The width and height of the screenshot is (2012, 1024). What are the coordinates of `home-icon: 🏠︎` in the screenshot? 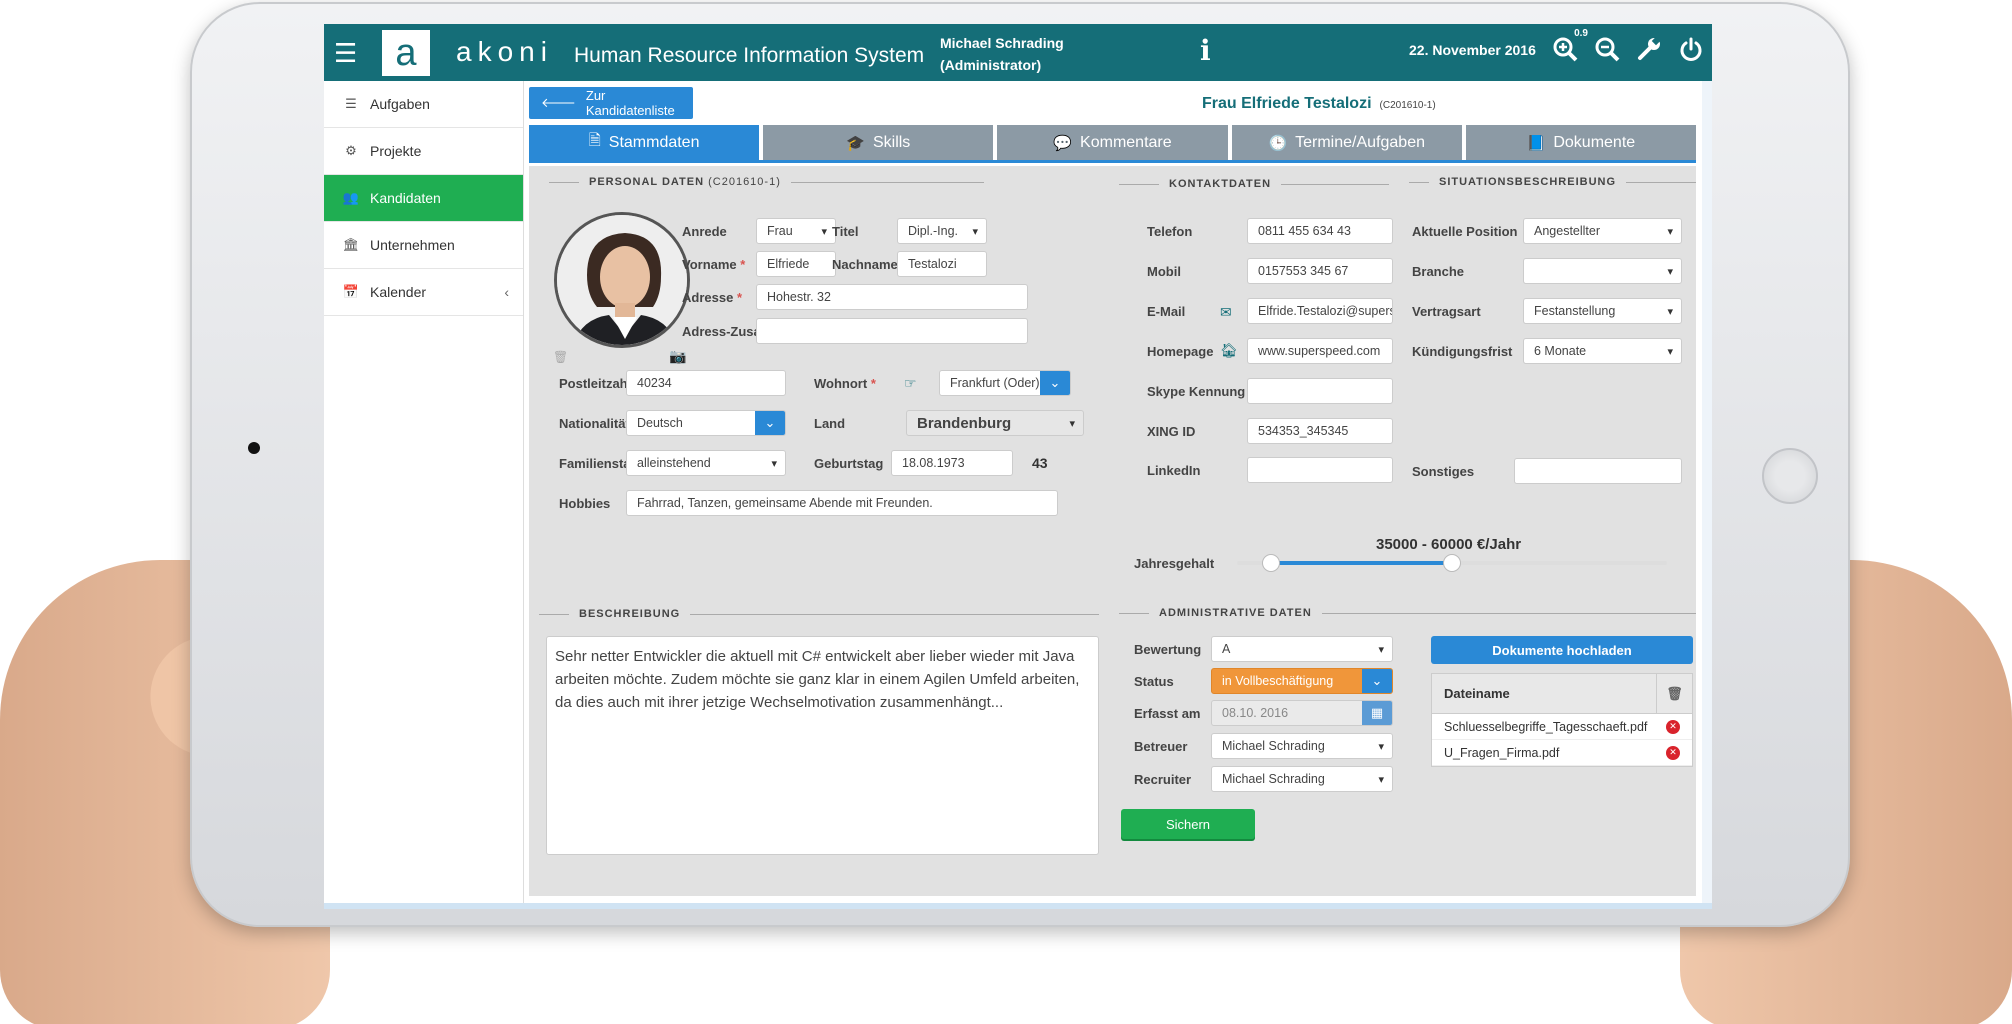 It's located at (1229, 350).